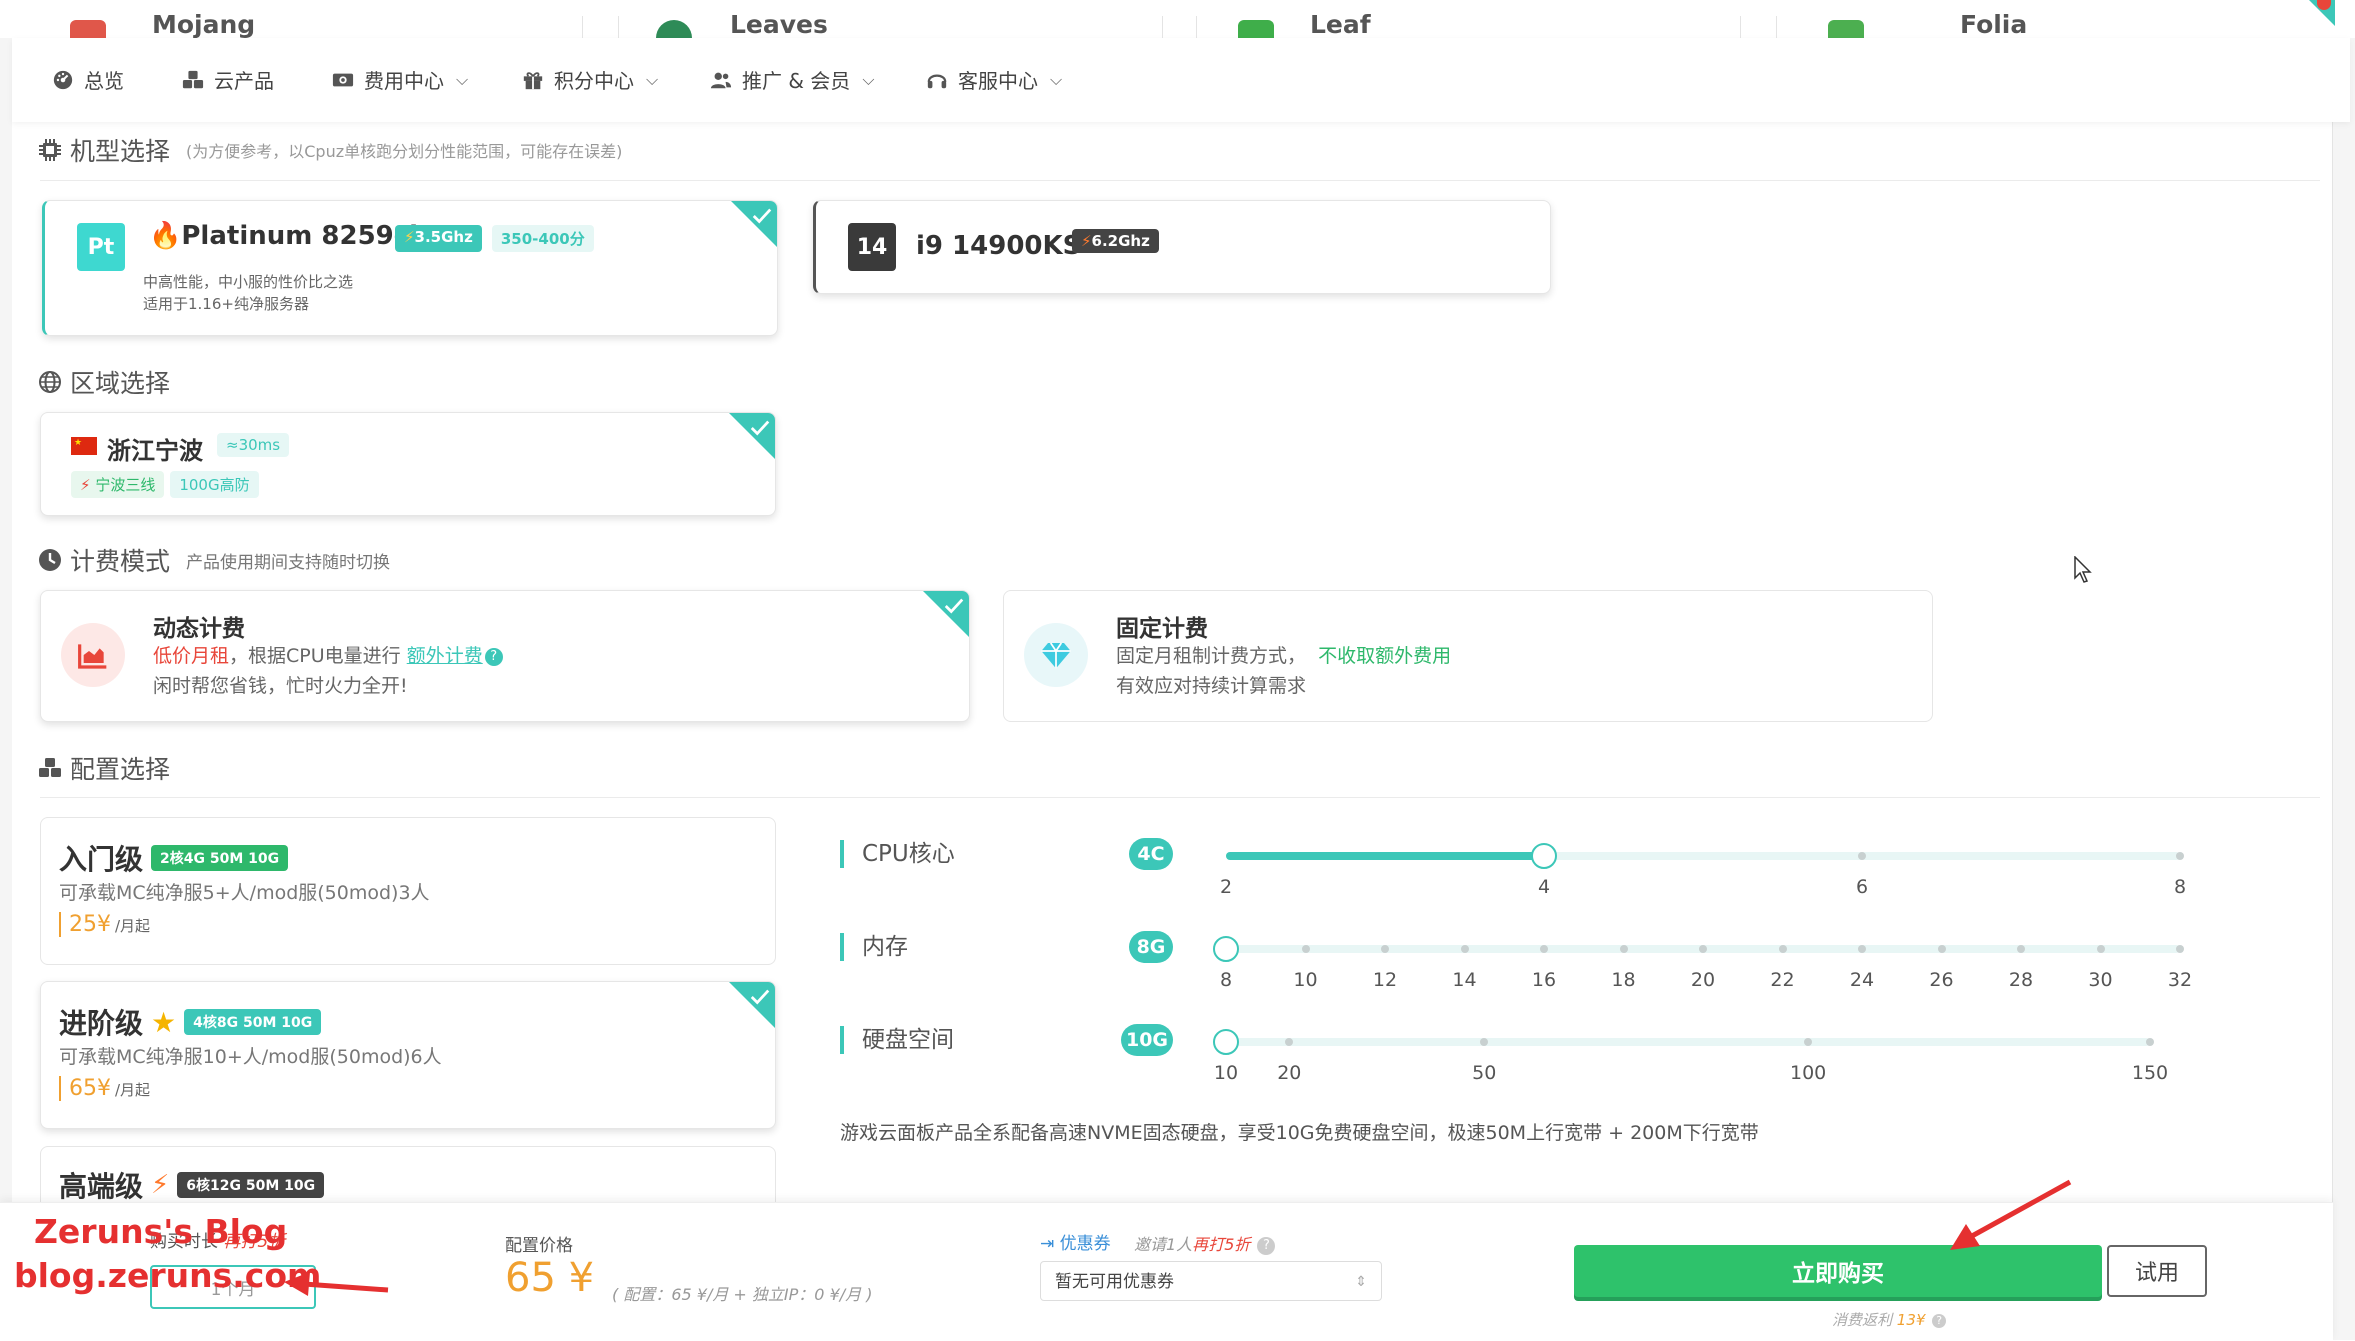  Describe the element at coordinates (168, 1275) in the screenshot. I see `watermark-line-2: blog.zeruns.com` at that location.